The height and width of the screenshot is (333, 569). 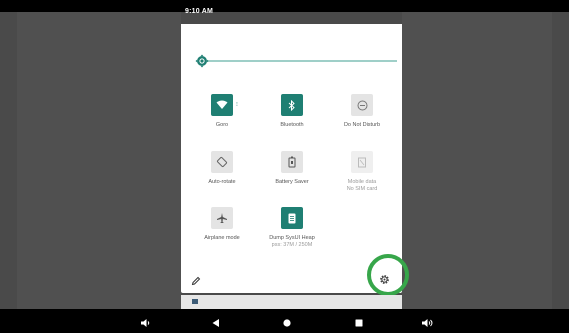 I want to click on back-icon, so click(x=215, y=323).